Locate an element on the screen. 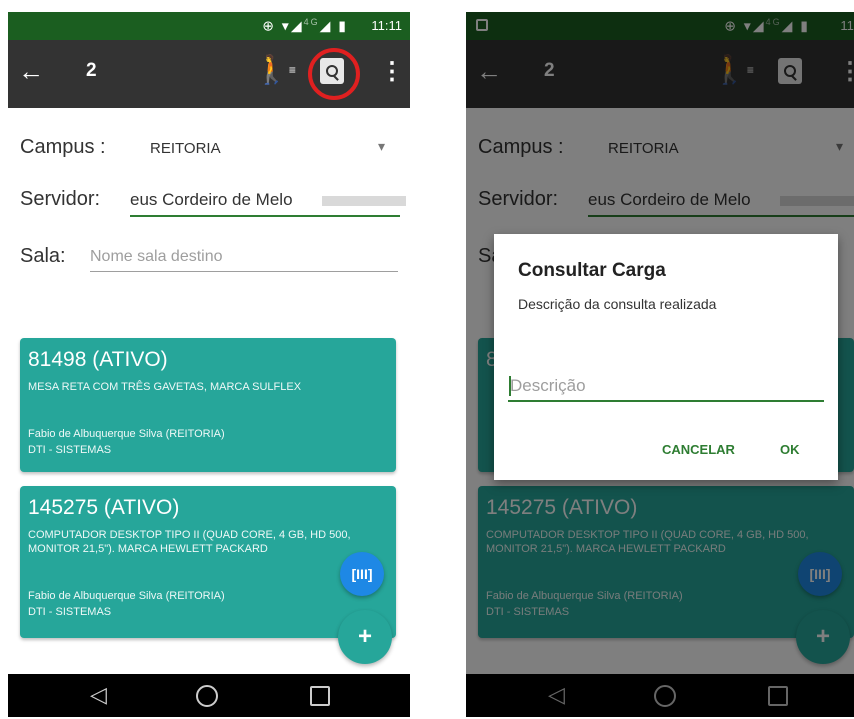 The height and width of the screenshot is (719, 854). dialog-title: Consultar Carga is located at coordinates (592, 270).